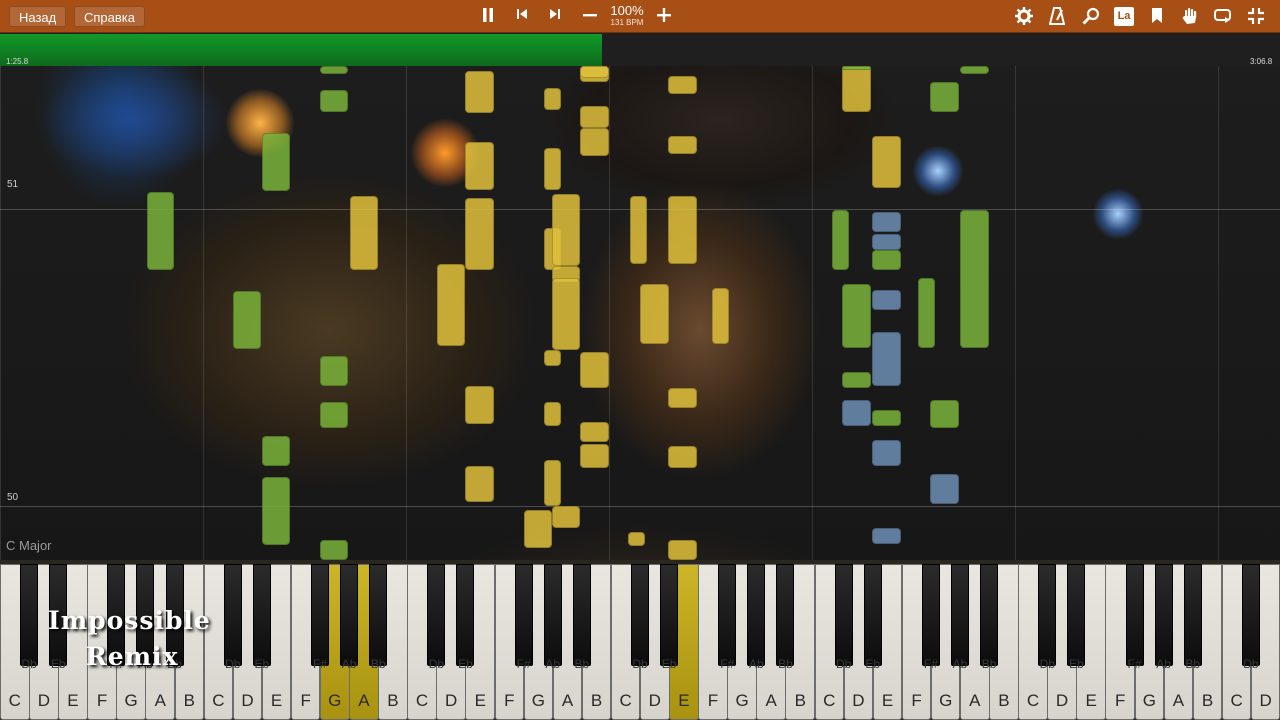 The image size is (1280, 720). Describe the element at coordinates (1091, 16) in the screenshot. I see `search-icon` at that location.